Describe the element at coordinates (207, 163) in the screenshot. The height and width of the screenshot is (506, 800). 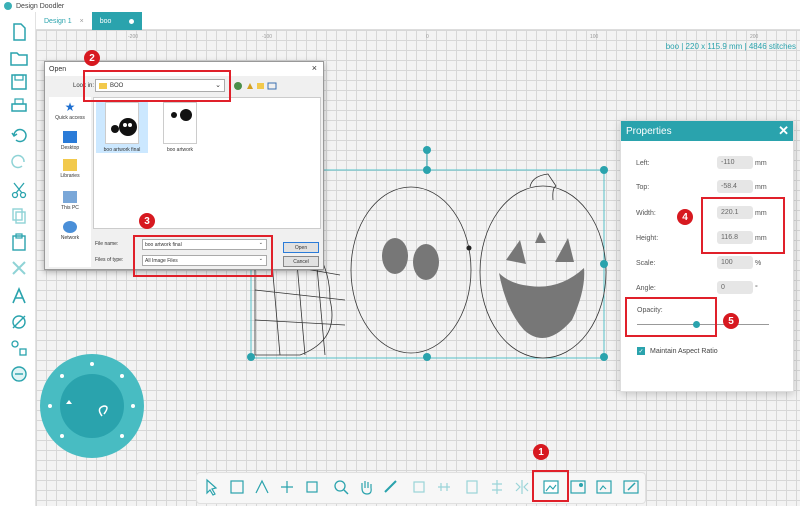
I see `file-list: boo artwork final boo artwork` at that location.